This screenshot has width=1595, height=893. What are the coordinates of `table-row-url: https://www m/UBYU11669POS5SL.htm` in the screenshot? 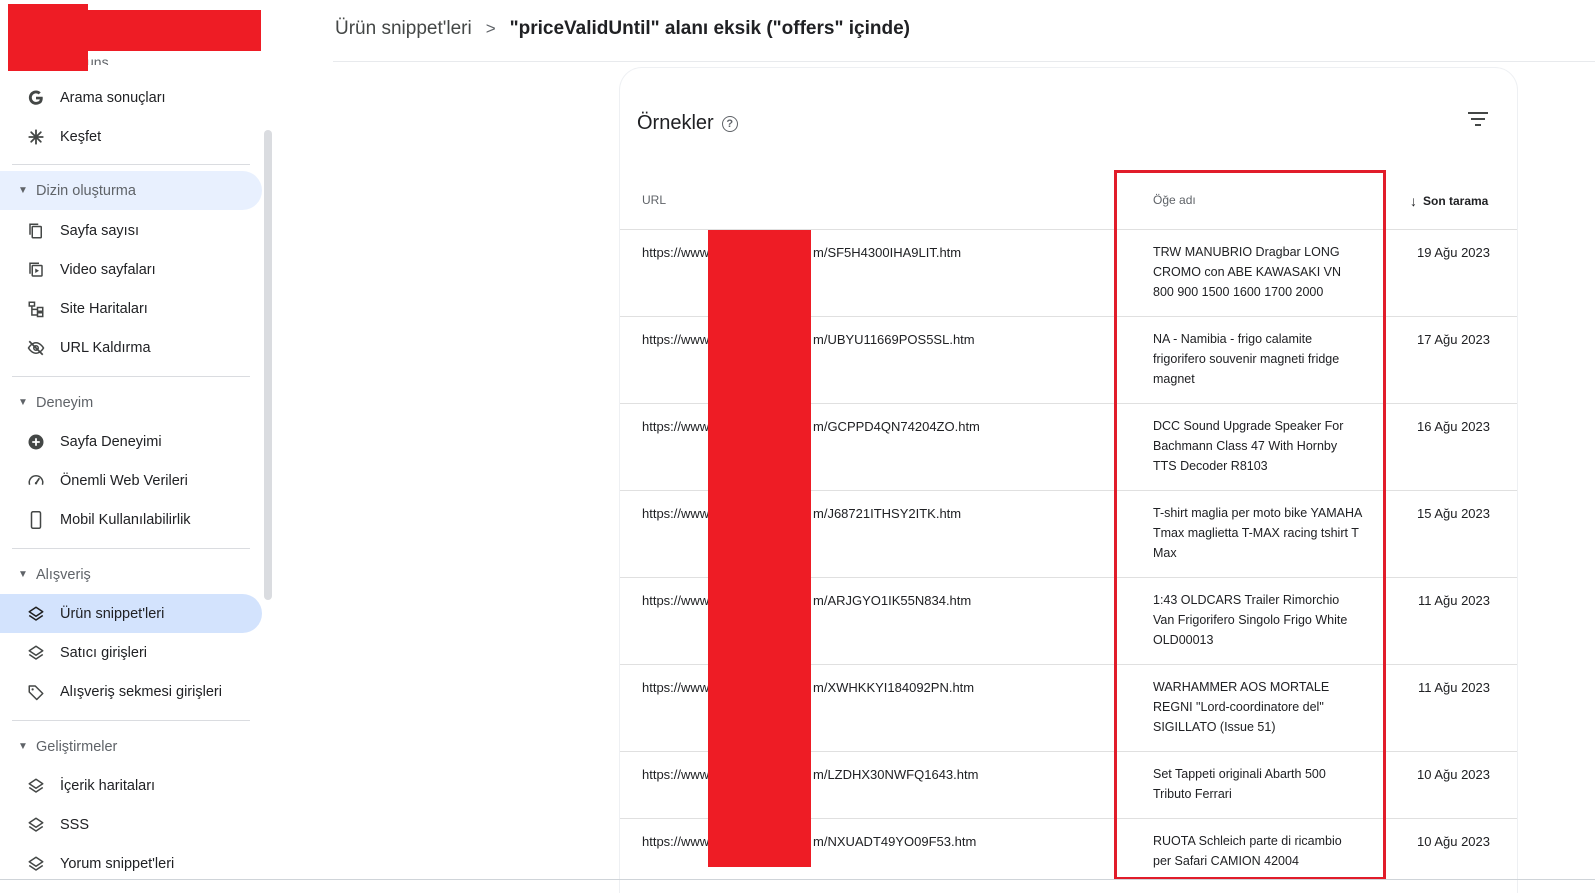 It's located at (808, 339).